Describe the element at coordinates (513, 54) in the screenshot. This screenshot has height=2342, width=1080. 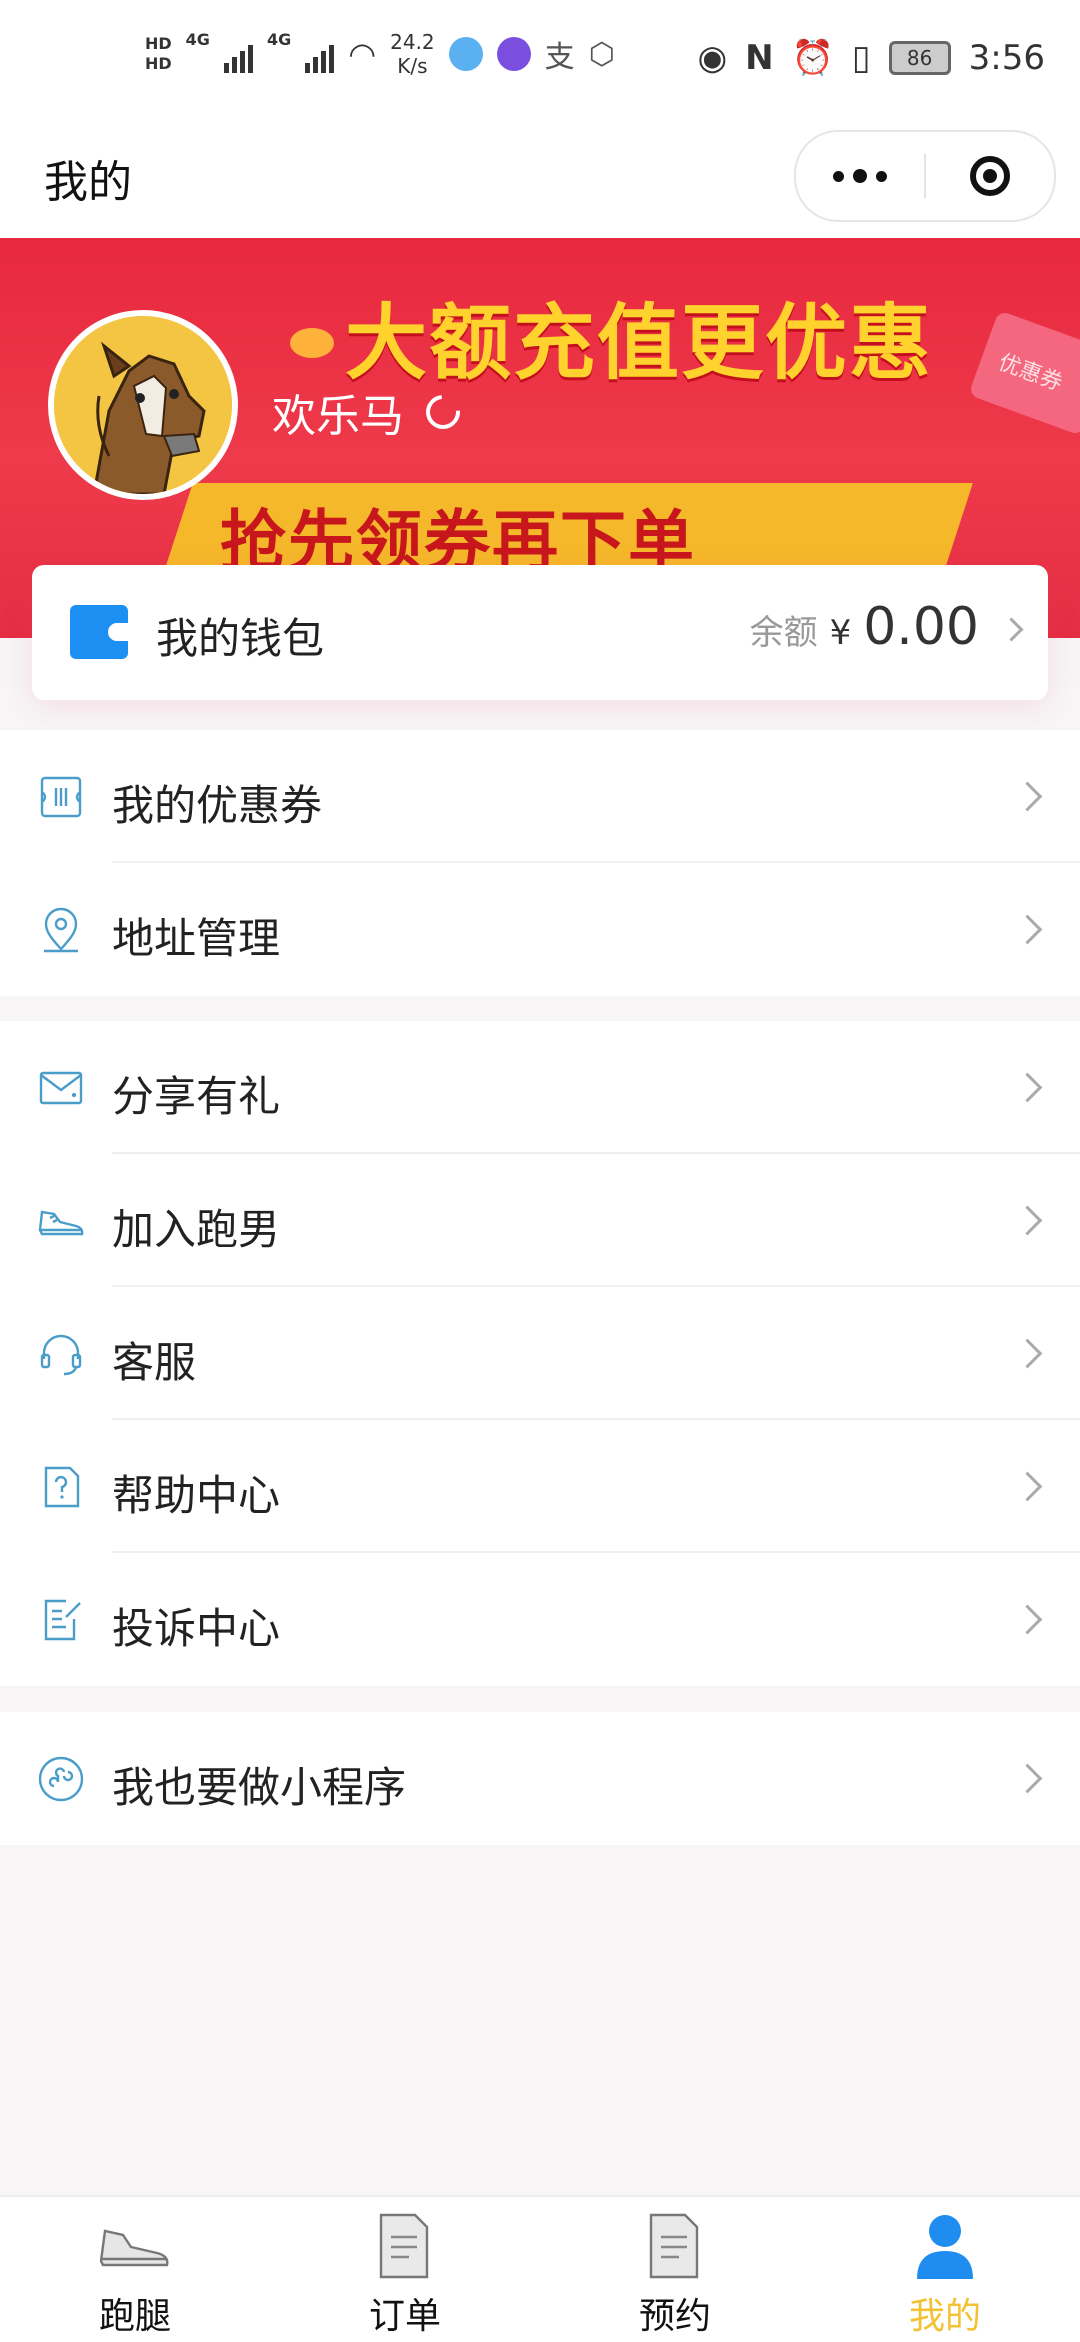
I see `infinity-app-icon` at that location.